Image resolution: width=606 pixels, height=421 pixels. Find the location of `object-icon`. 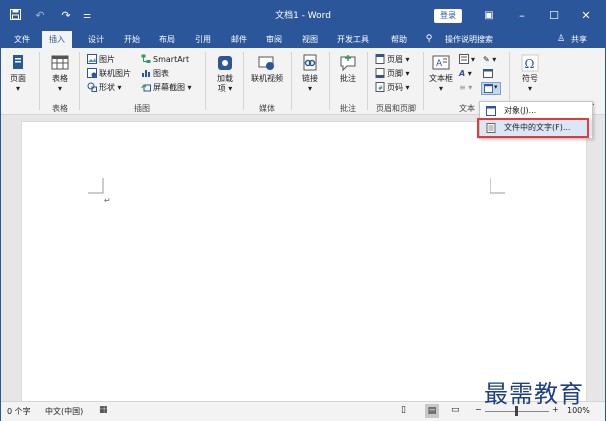

object-icon is located at coordinates (488, 88).